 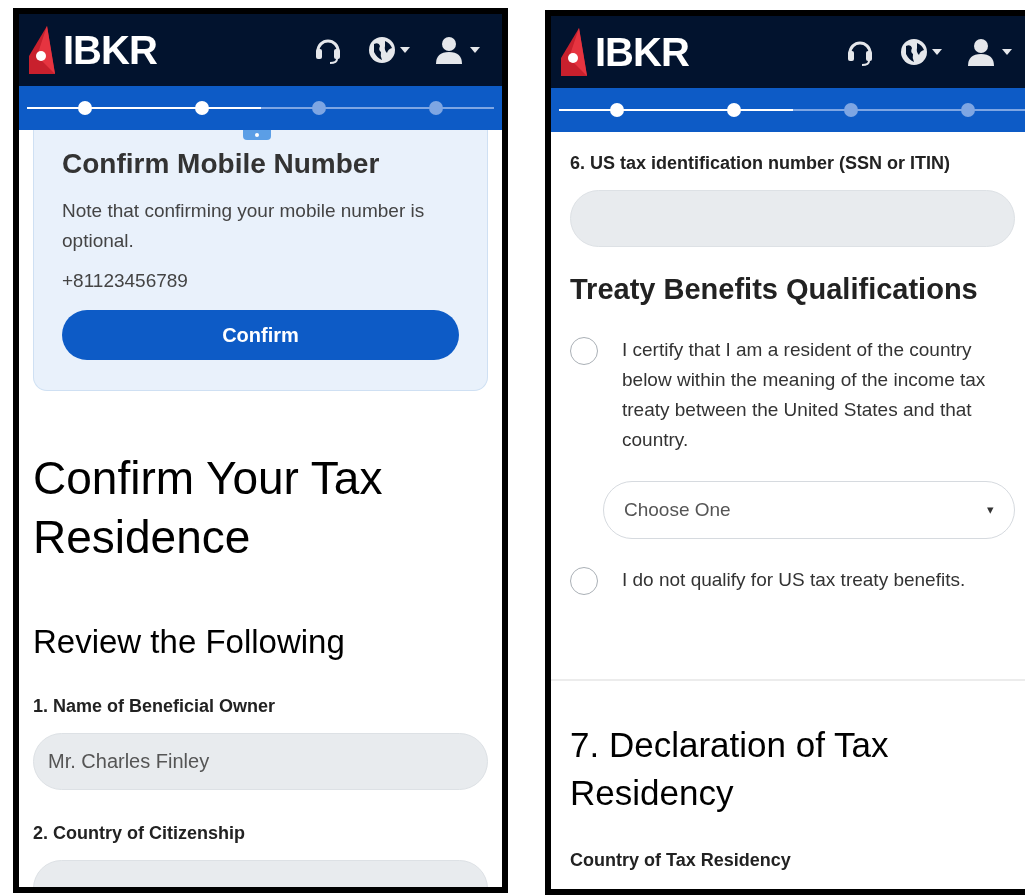 What do you see at coordinates (244, 226) in the screenshot?
I see `card-note: Note that confirming your mobile number is optional.` at bounding box center [244, 226].